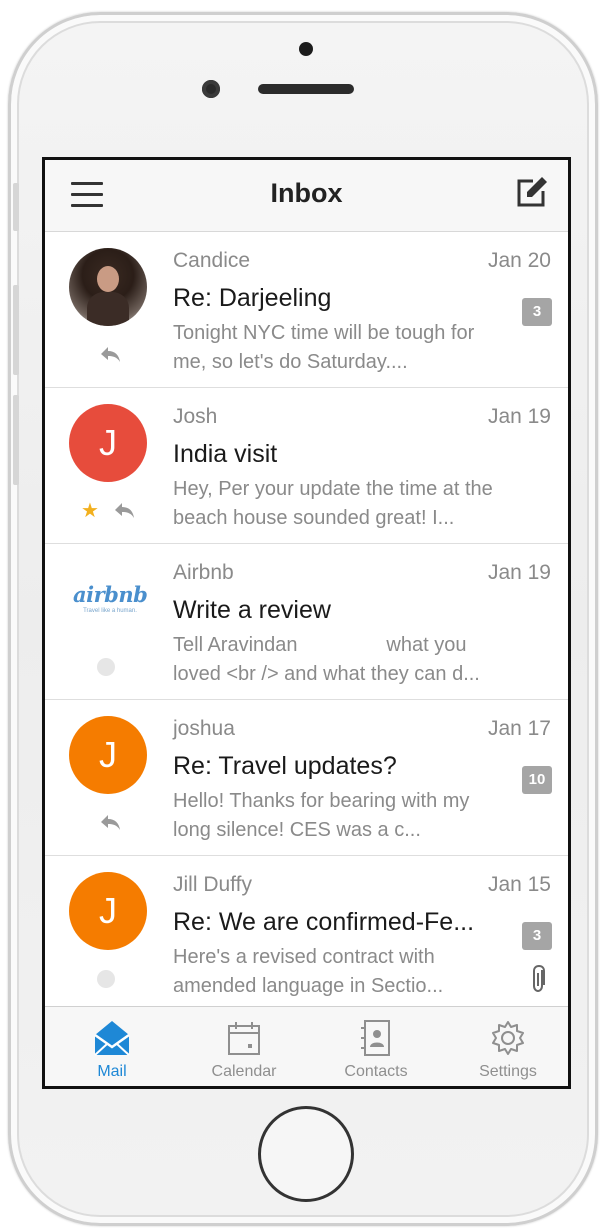  What do you see at coordinates (203, 572) in the screenshot?
I see `email-sender: Airbnb` at bounding box center [203, 572].